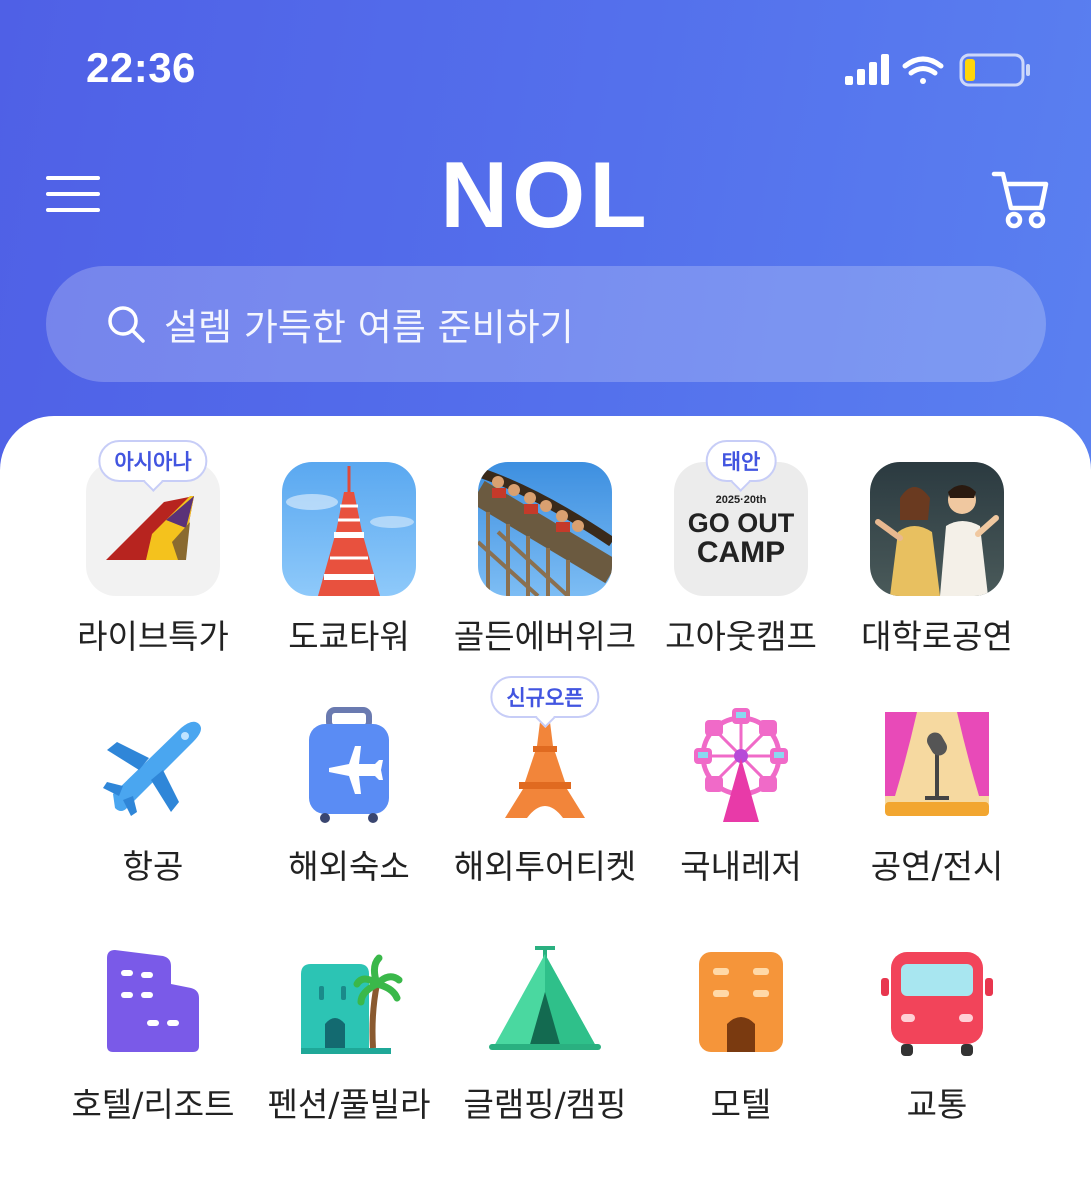  What do you see at coordinates (126, 324) in the screenshot?
I see `search-icon` at bounding box center [126, 324].